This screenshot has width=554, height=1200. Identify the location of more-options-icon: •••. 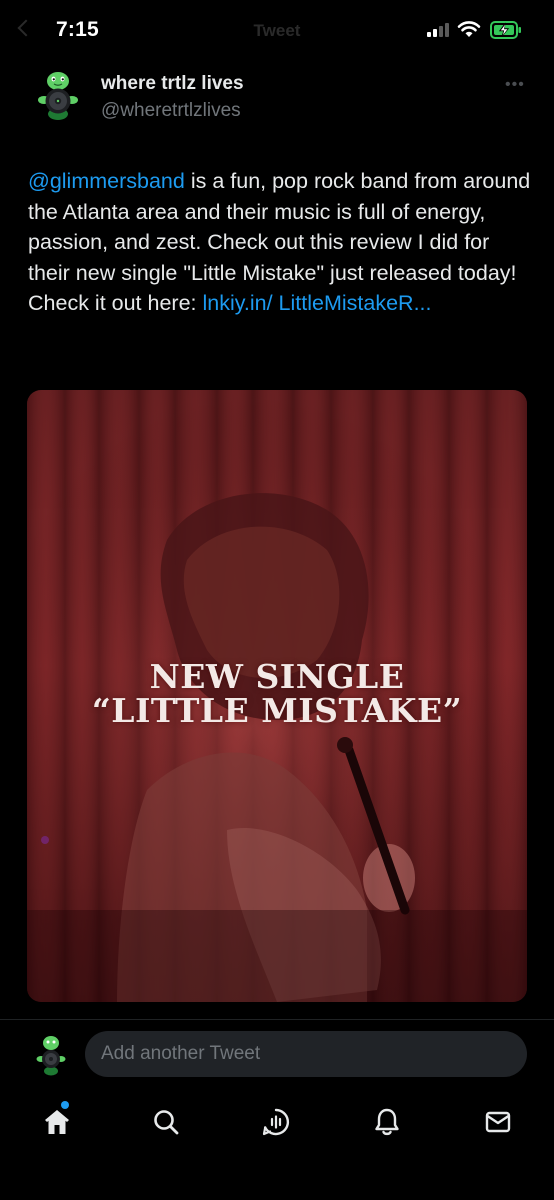
(515, 85).